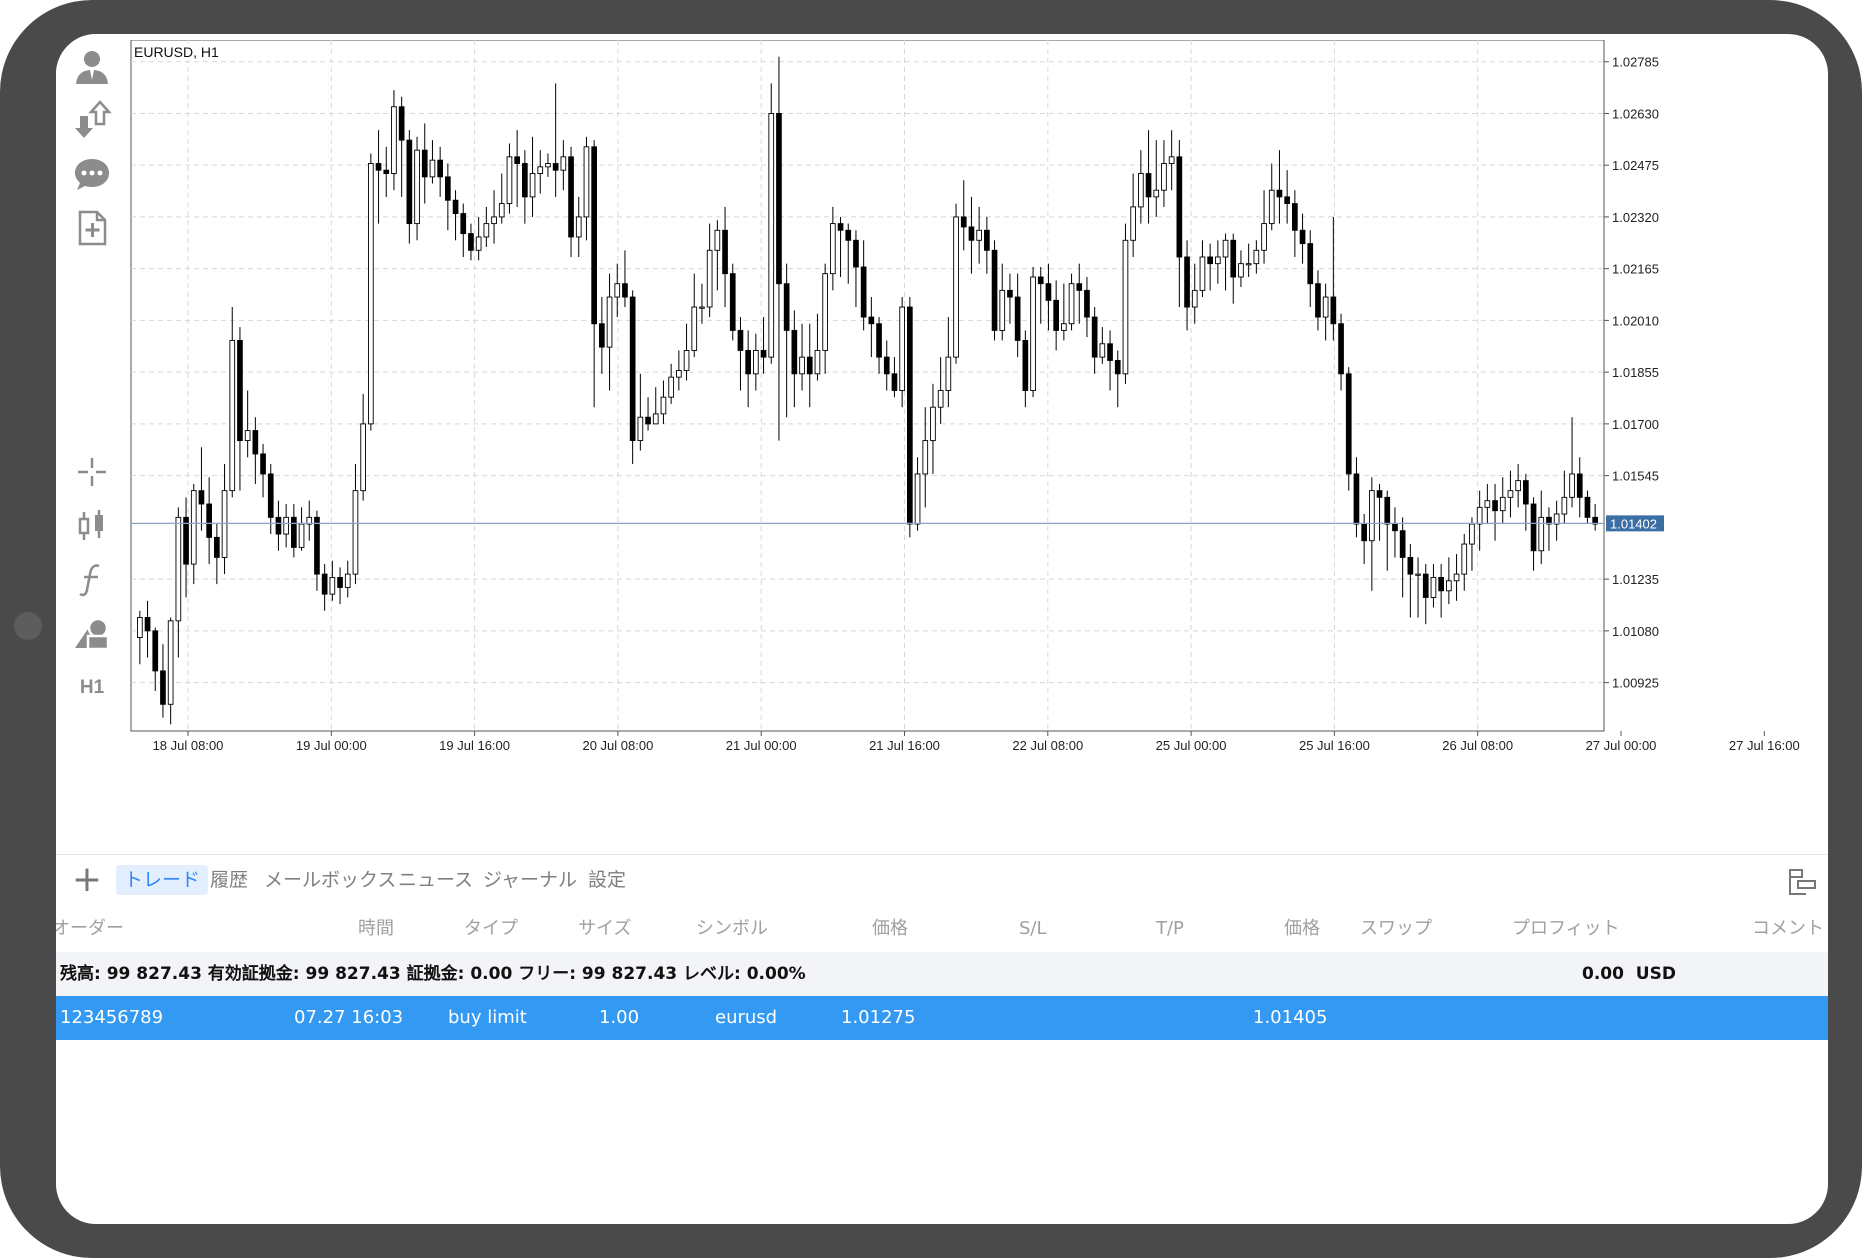  I want to click on tab-history: 履歴, so click(229, 880).